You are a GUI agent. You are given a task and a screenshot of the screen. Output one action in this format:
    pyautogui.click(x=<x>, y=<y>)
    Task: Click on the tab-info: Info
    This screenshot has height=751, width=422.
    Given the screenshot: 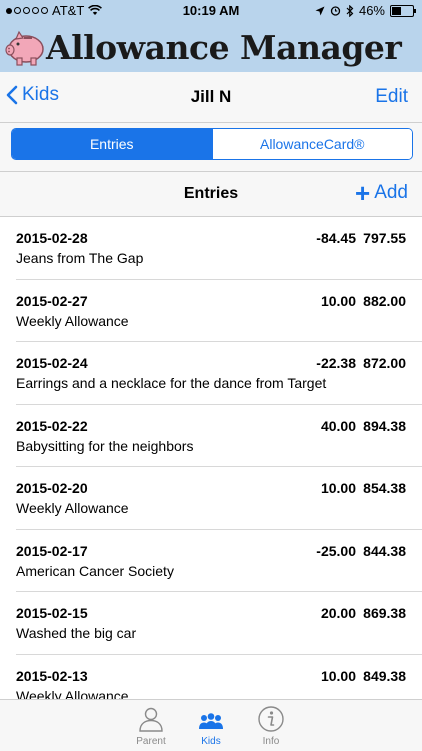 What is the action you would take?
    pyautogui.click(x=271, y=726)
    